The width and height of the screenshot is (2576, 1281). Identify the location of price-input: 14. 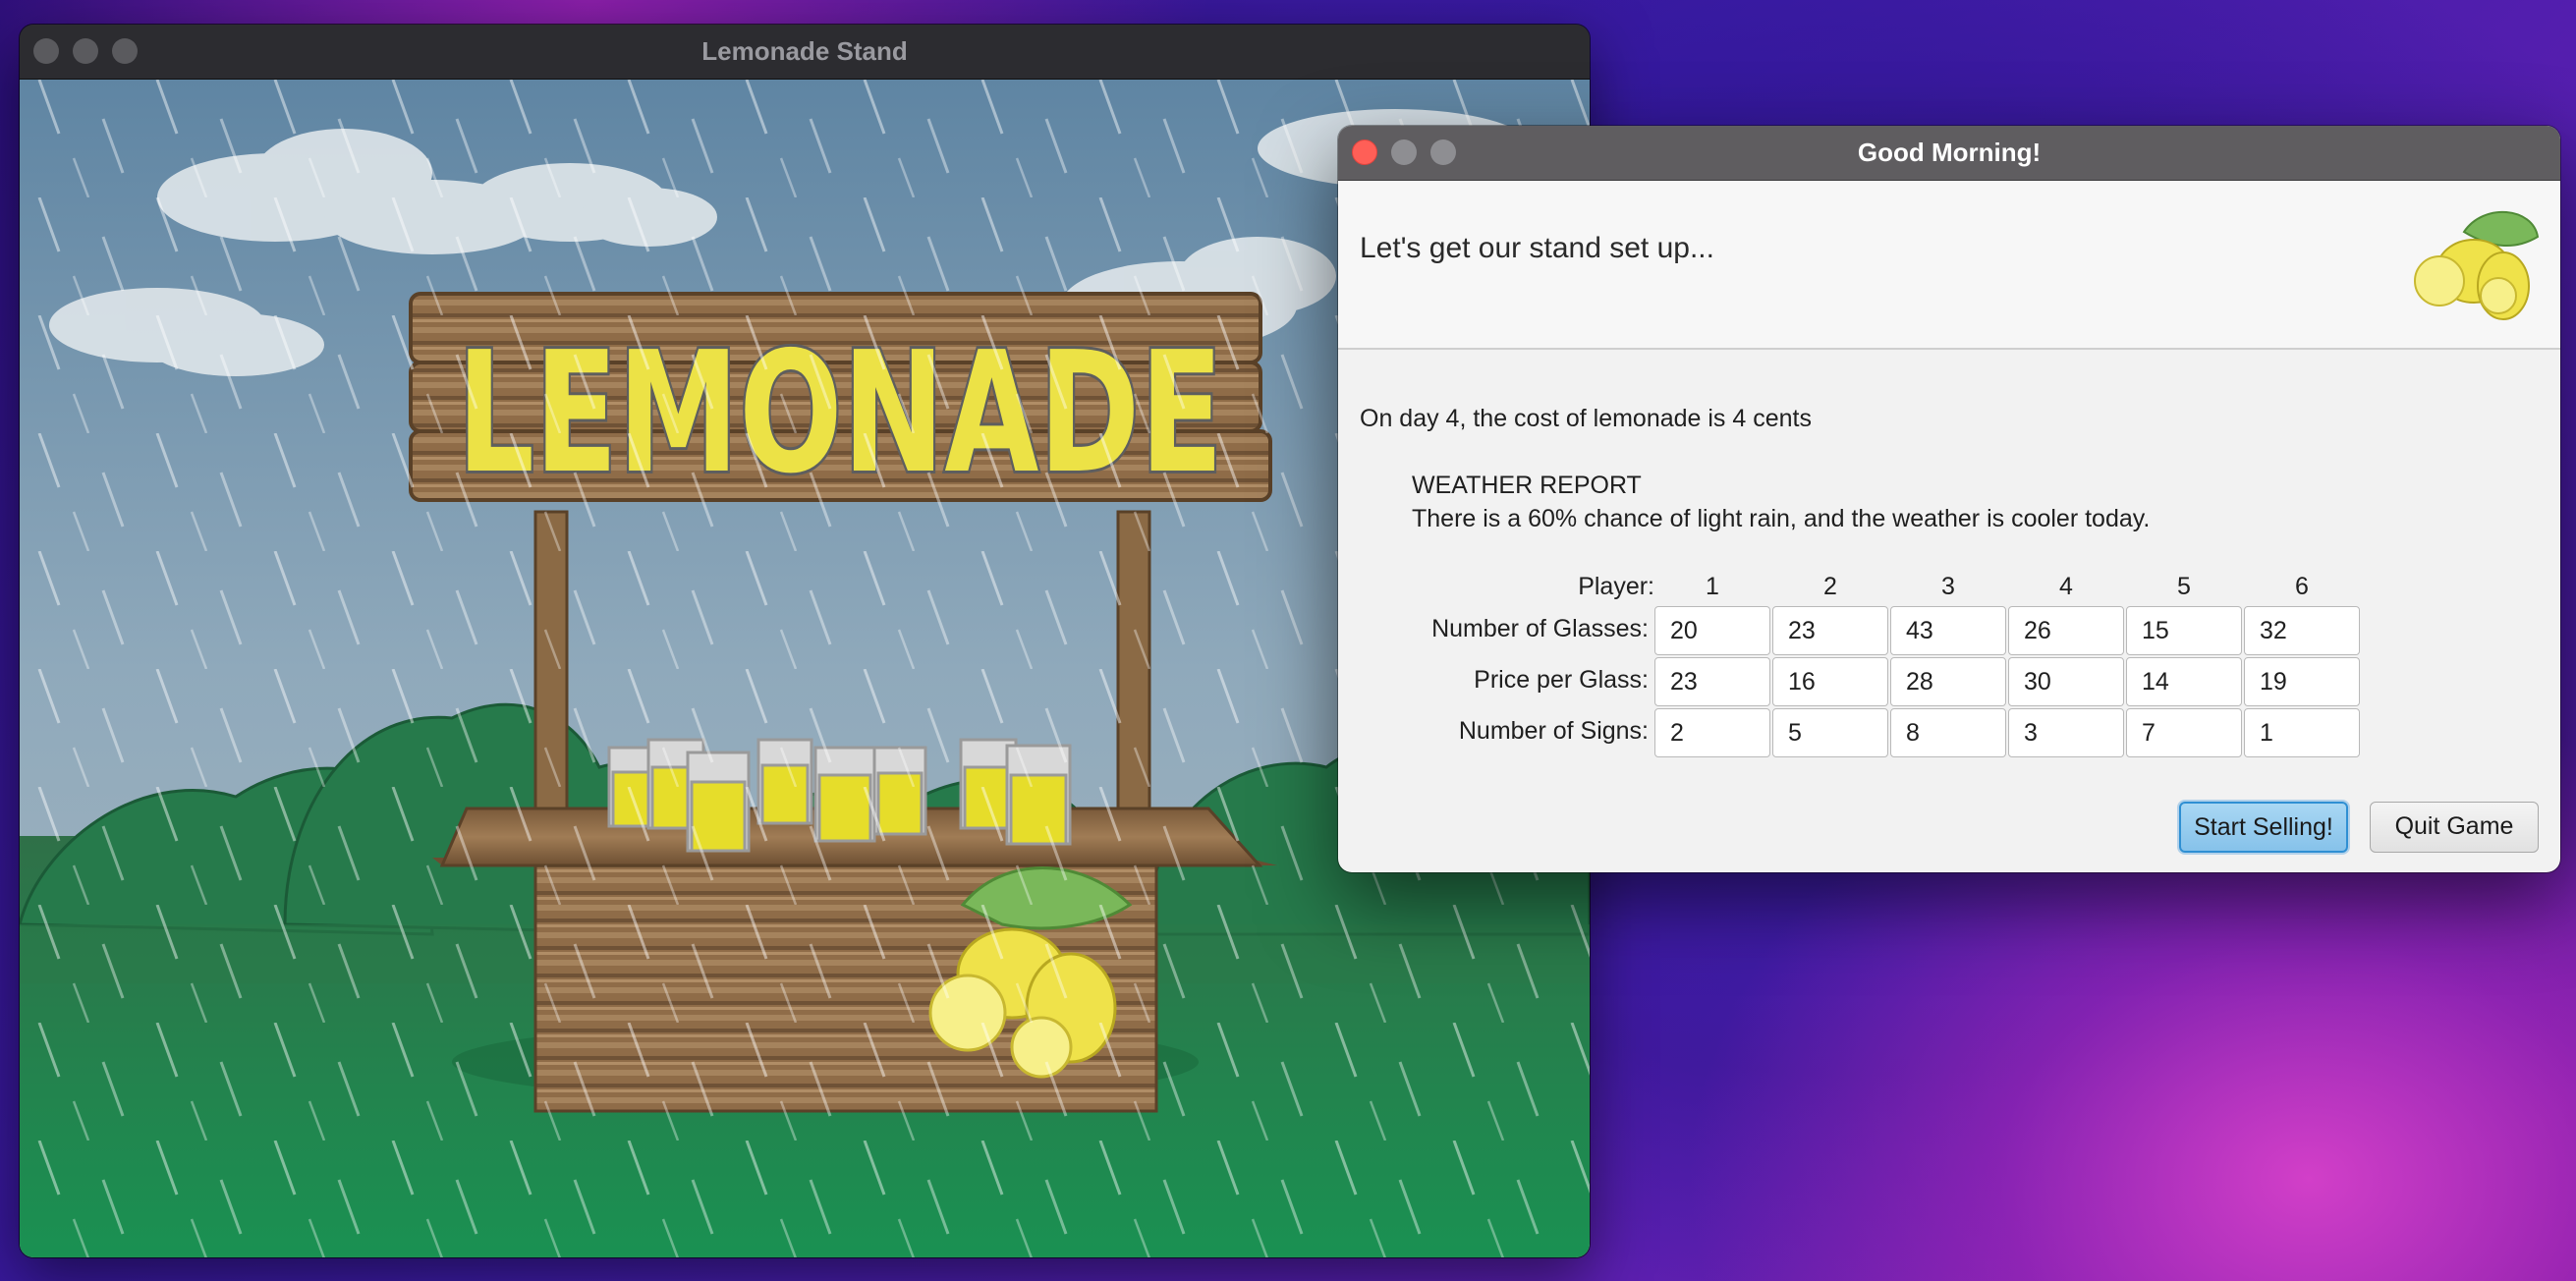
(2184, 682).